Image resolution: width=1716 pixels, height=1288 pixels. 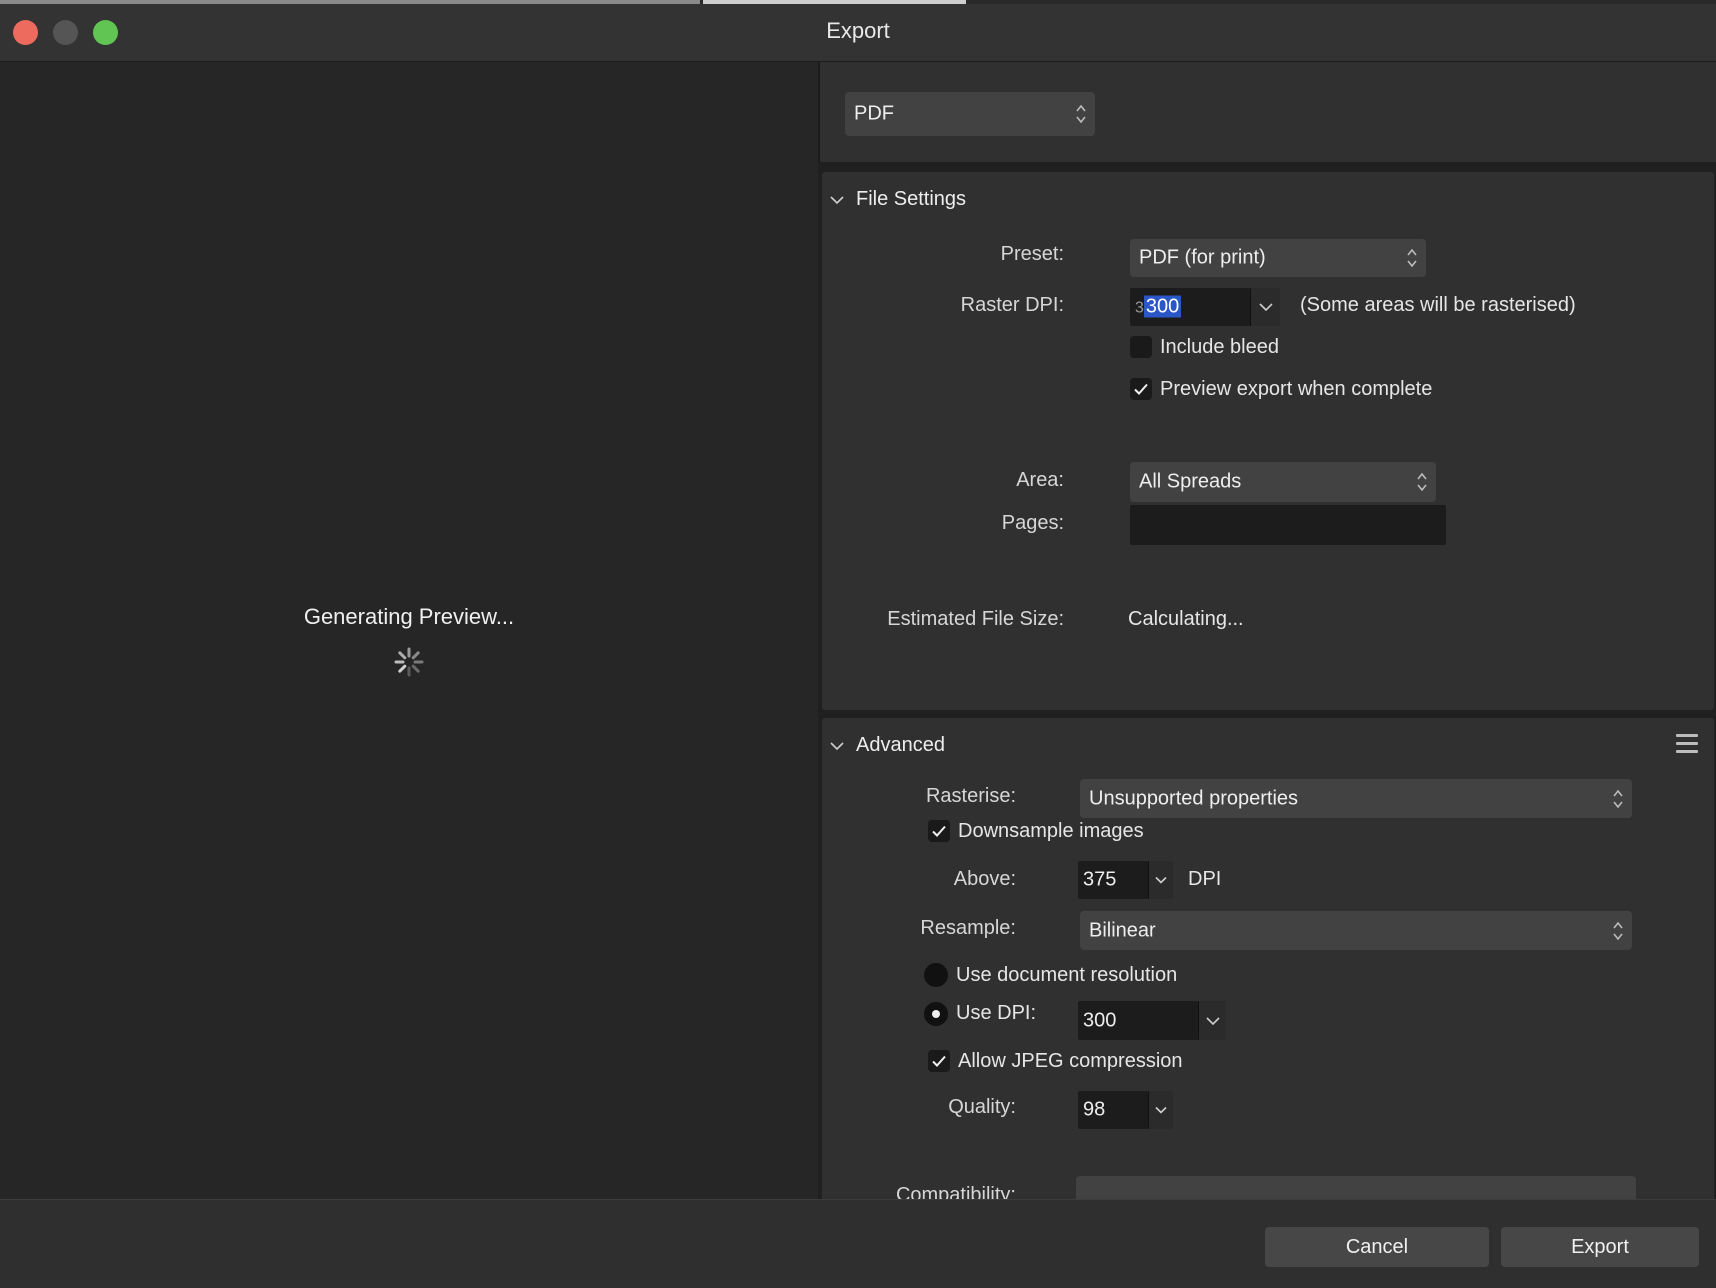 I want to click on title-bar: Export, so click(x=858, y=31).